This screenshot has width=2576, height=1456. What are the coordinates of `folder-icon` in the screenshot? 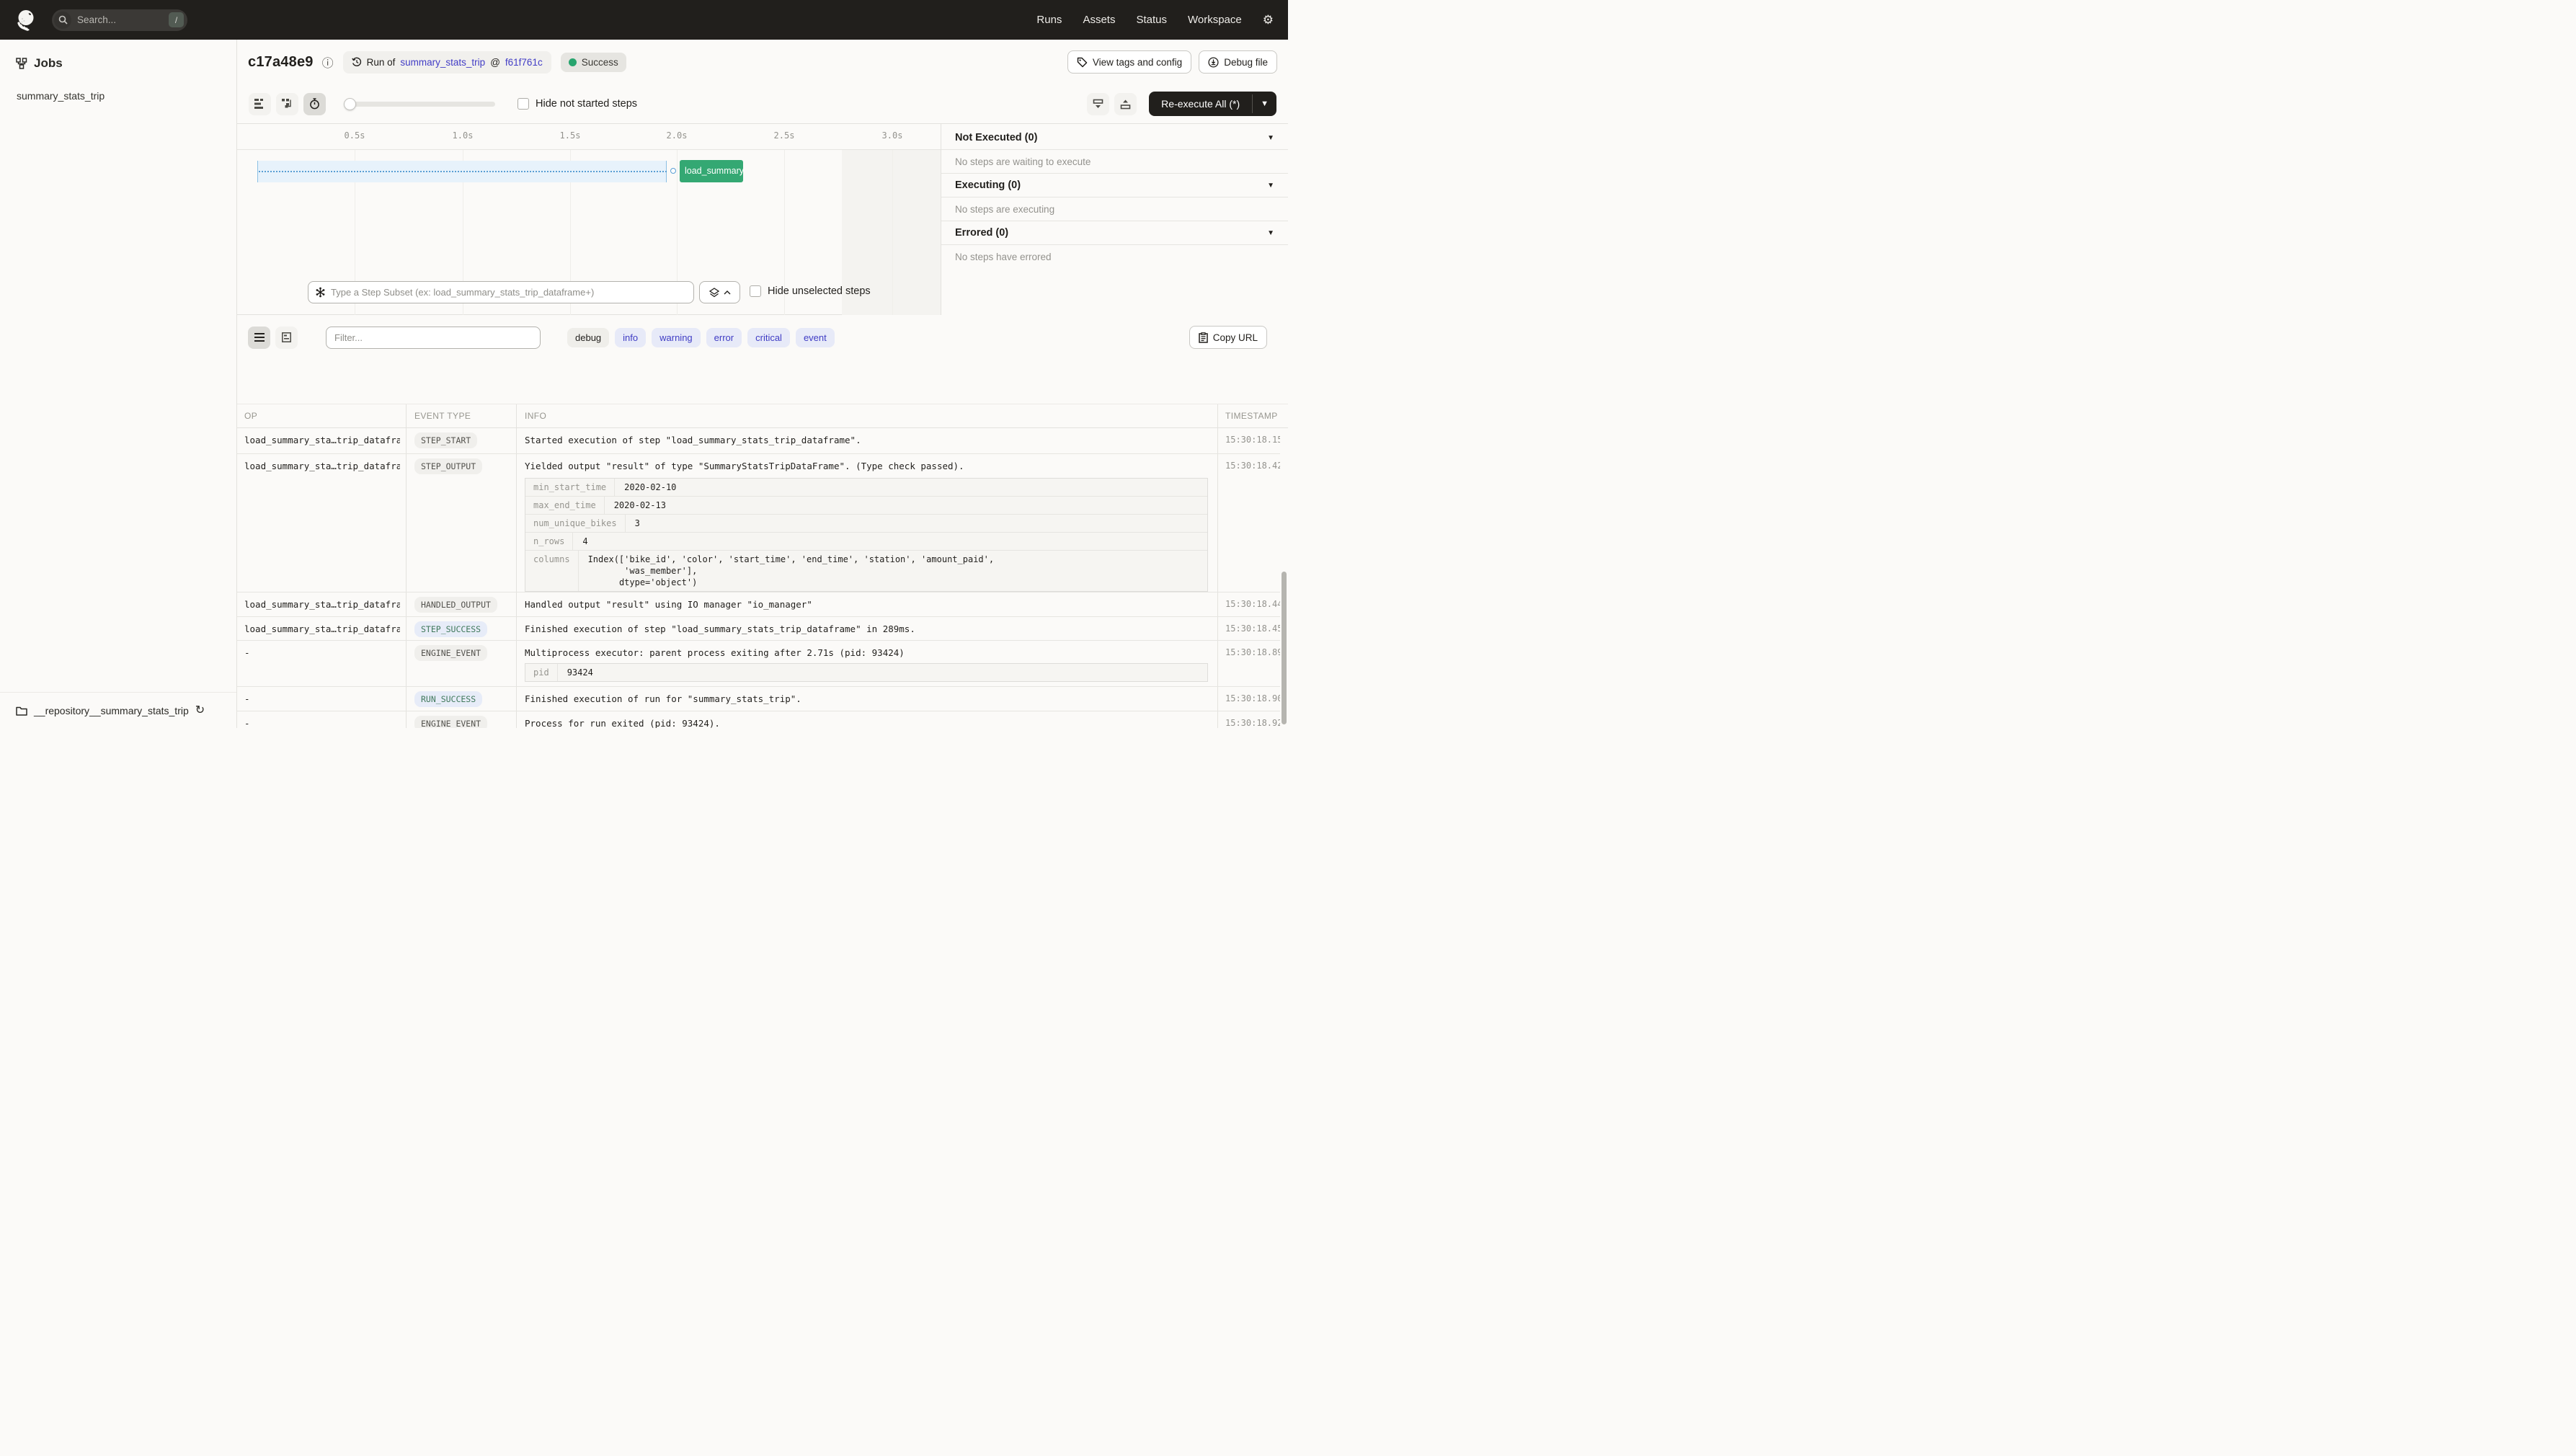 It's located at (21, 711).